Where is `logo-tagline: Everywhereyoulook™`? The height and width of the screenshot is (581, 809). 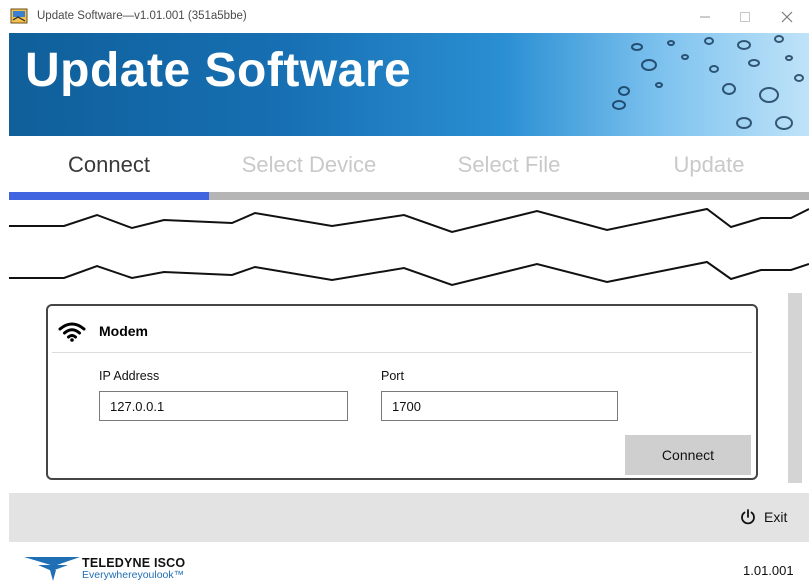
logo-tagline: Everywhereyoulook™ is located at coordinates (133, 575).